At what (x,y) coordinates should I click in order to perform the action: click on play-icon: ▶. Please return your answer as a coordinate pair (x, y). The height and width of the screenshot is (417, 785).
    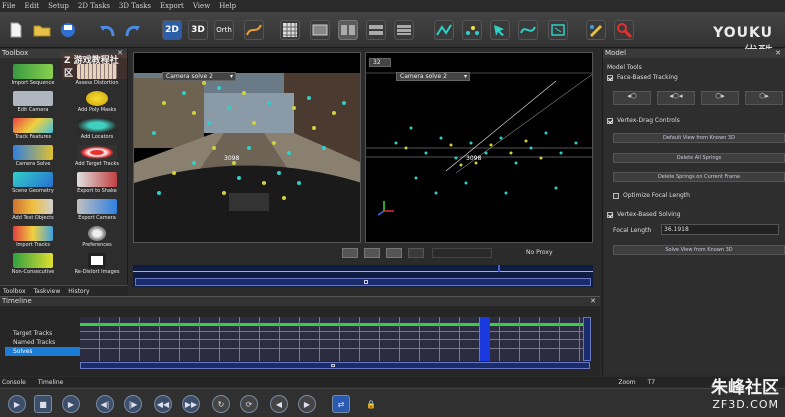
    Looking at the image, I should click on (17, 404).